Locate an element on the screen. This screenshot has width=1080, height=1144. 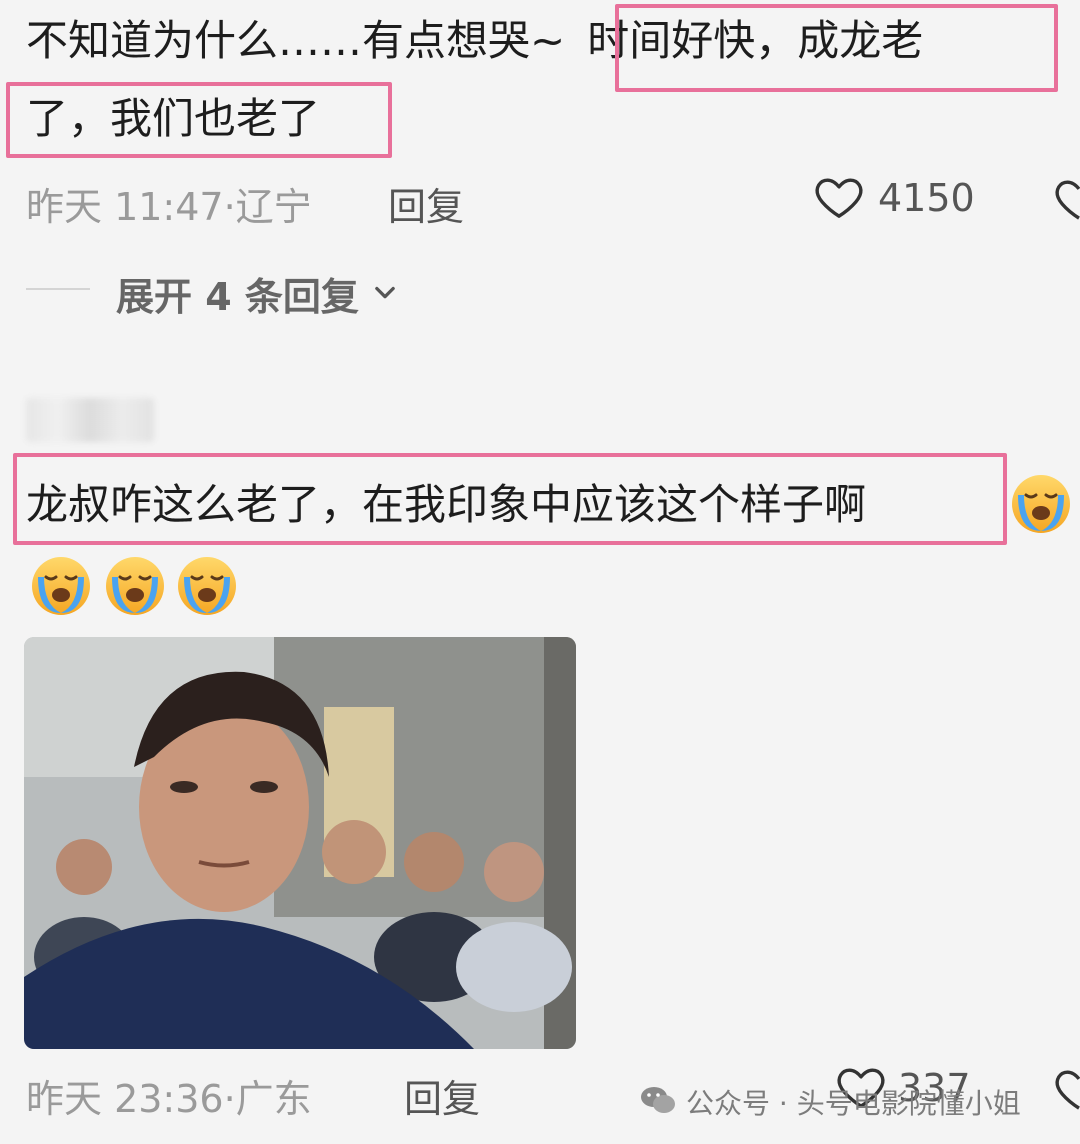
comment1-like-count: 4150 is located at coordinates (926, 198).